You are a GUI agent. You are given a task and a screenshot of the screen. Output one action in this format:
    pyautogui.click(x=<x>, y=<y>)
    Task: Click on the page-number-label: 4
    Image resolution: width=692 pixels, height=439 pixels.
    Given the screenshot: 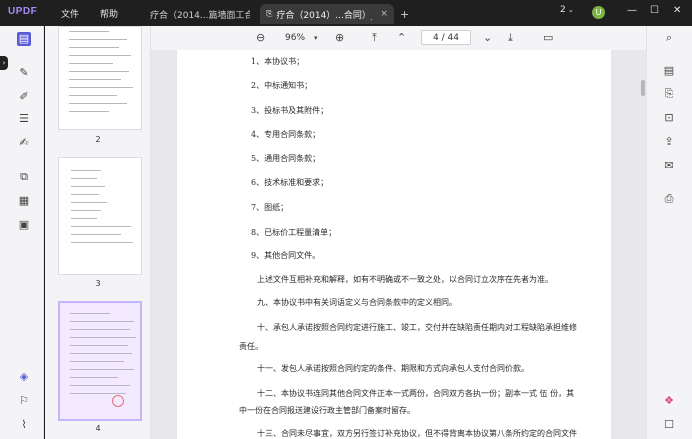 What is the action you would take?
    pyautogui.click(x=98, y=428)
    